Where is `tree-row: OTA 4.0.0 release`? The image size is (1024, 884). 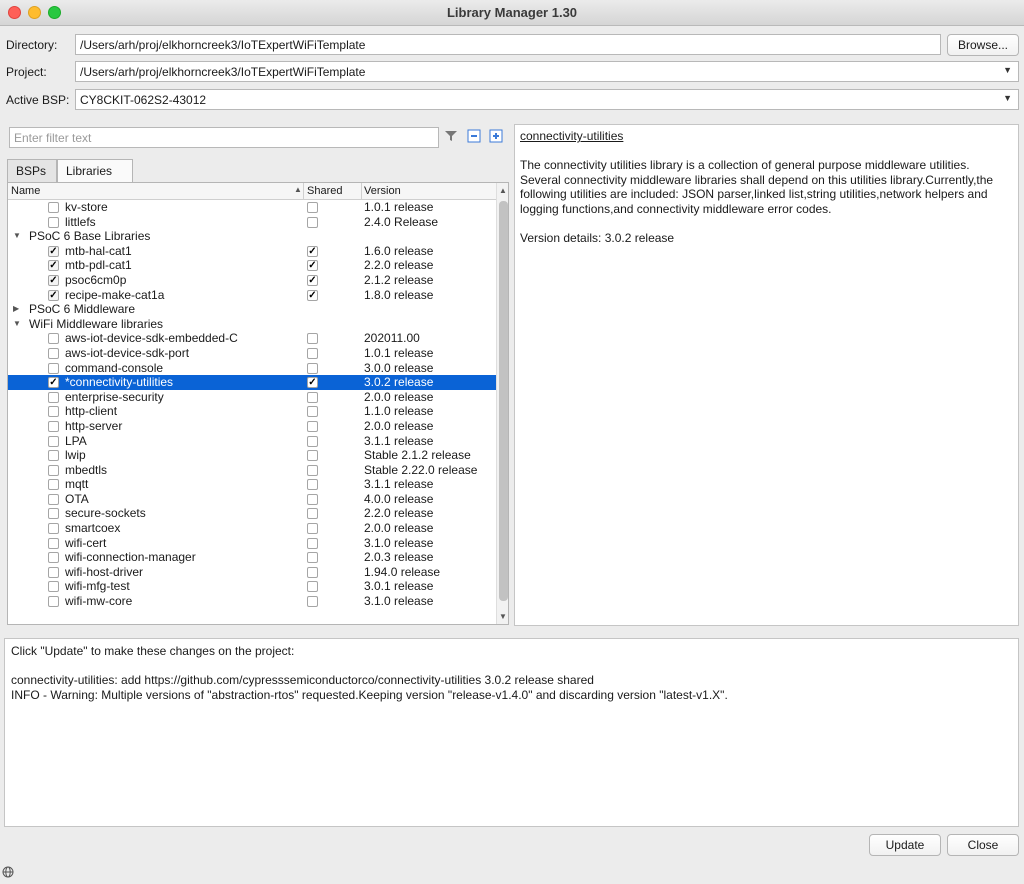
tree-row: OTA 4.0.0 release is located at coordinates (252, 499).